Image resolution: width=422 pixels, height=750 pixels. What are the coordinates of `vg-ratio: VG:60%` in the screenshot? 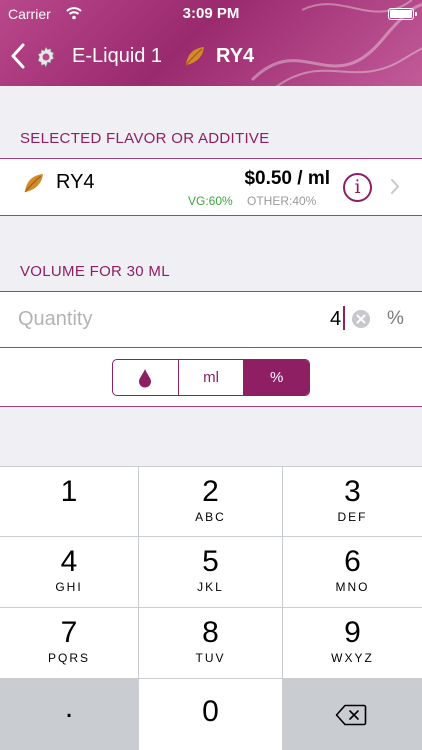 It's located at (210, 201).